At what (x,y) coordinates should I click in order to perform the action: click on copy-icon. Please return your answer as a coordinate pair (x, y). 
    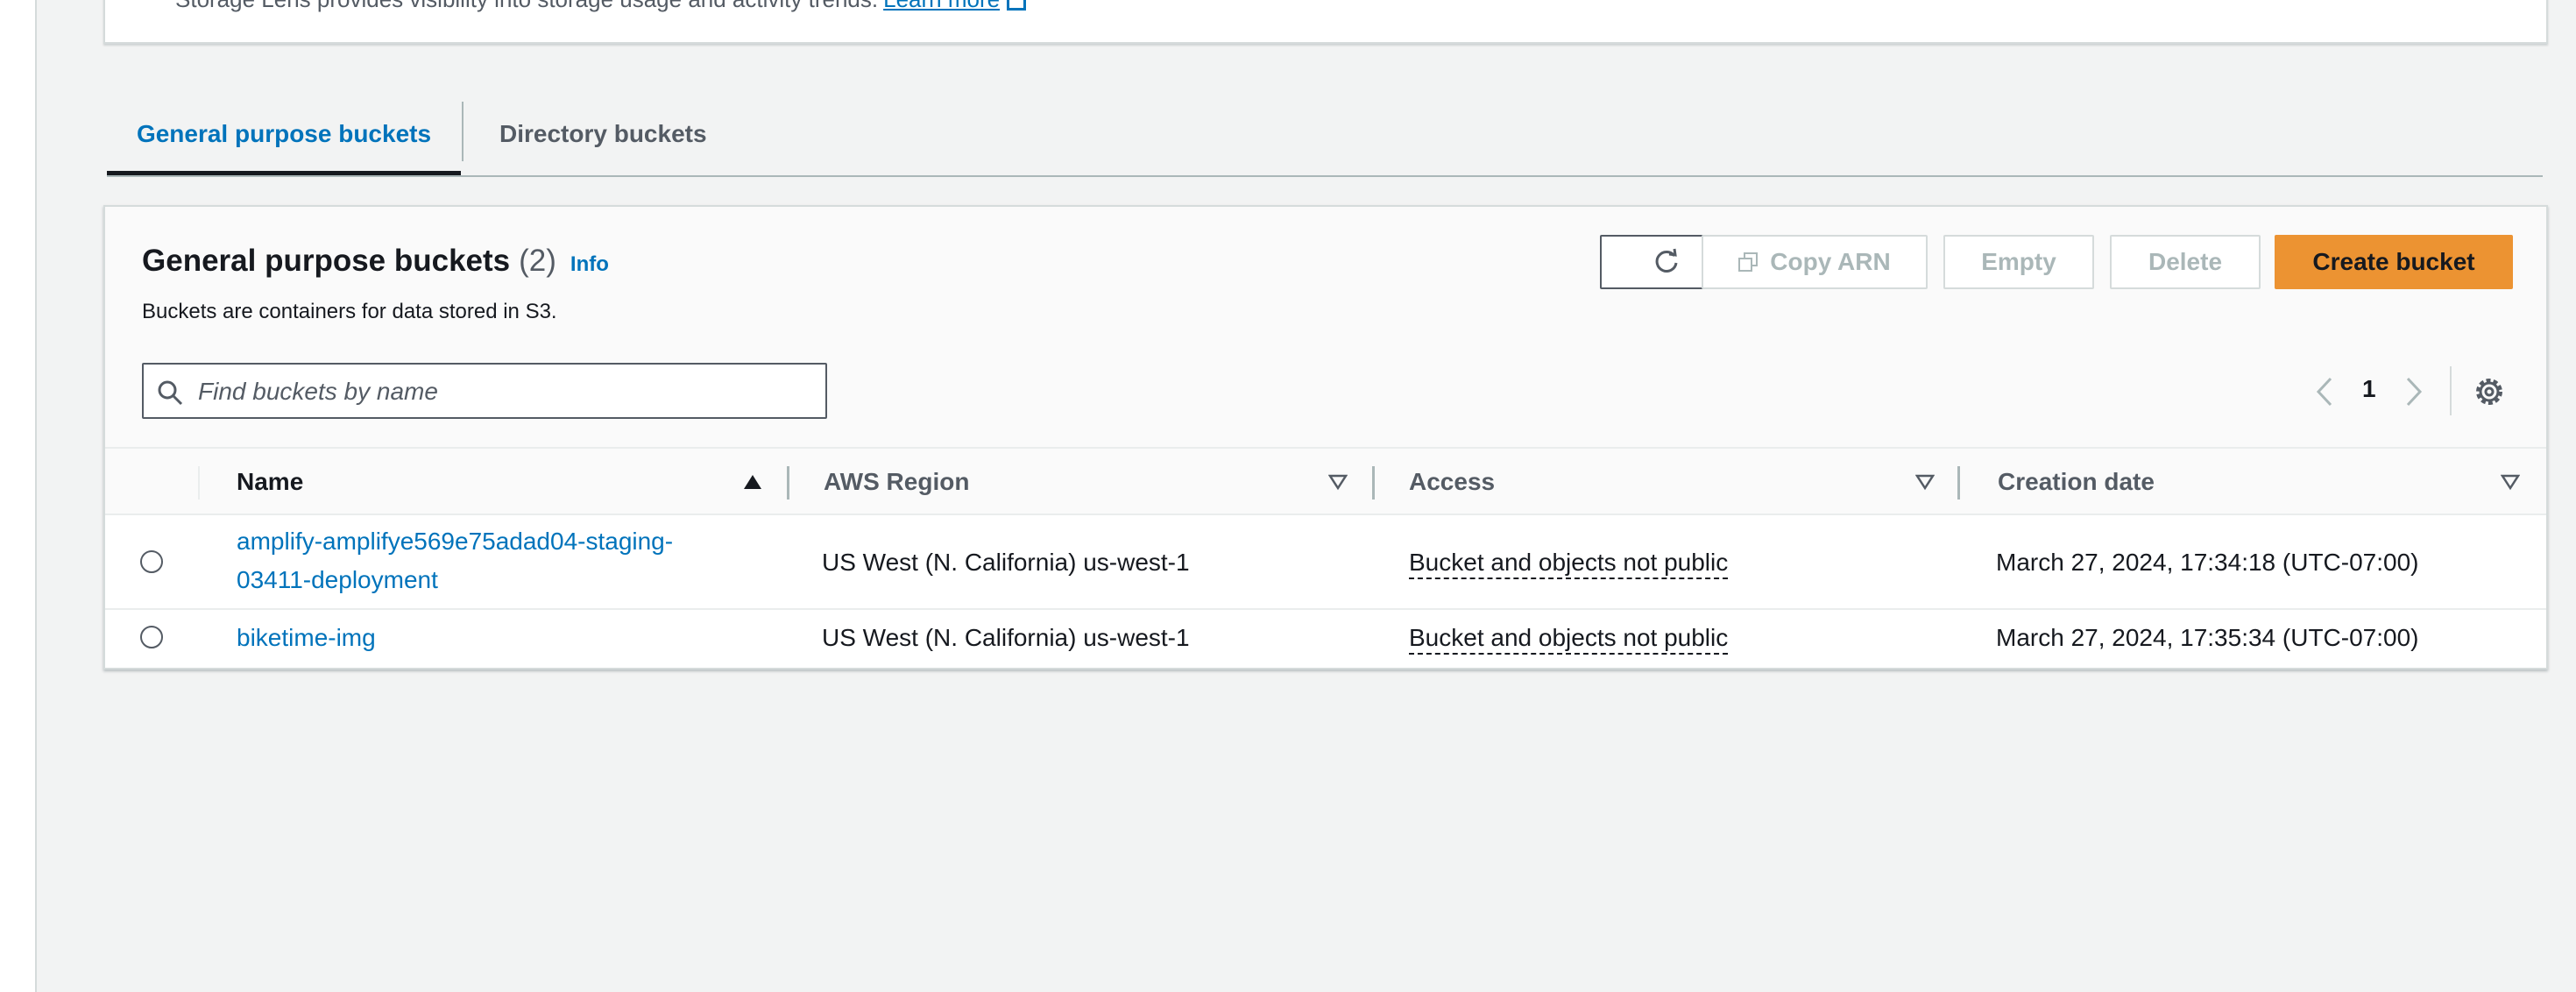
    Looking at the image, I should click on (1748, 262).